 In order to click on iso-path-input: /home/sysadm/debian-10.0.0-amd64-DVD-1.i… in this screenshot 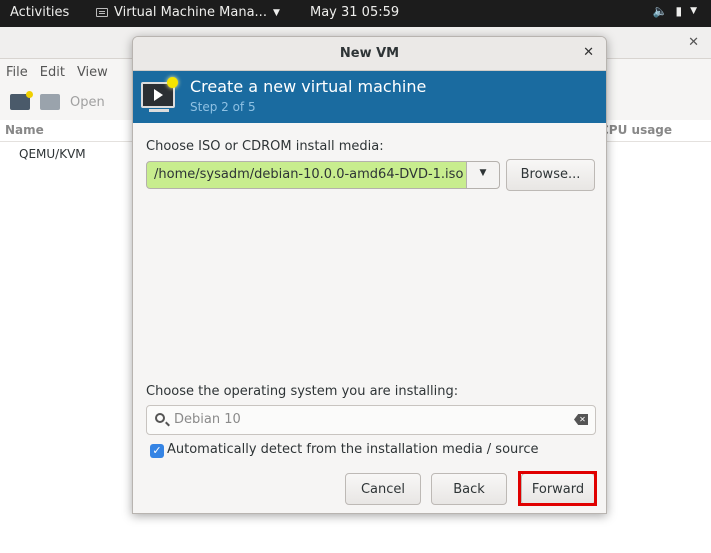, I will do `click(306, 175)`.